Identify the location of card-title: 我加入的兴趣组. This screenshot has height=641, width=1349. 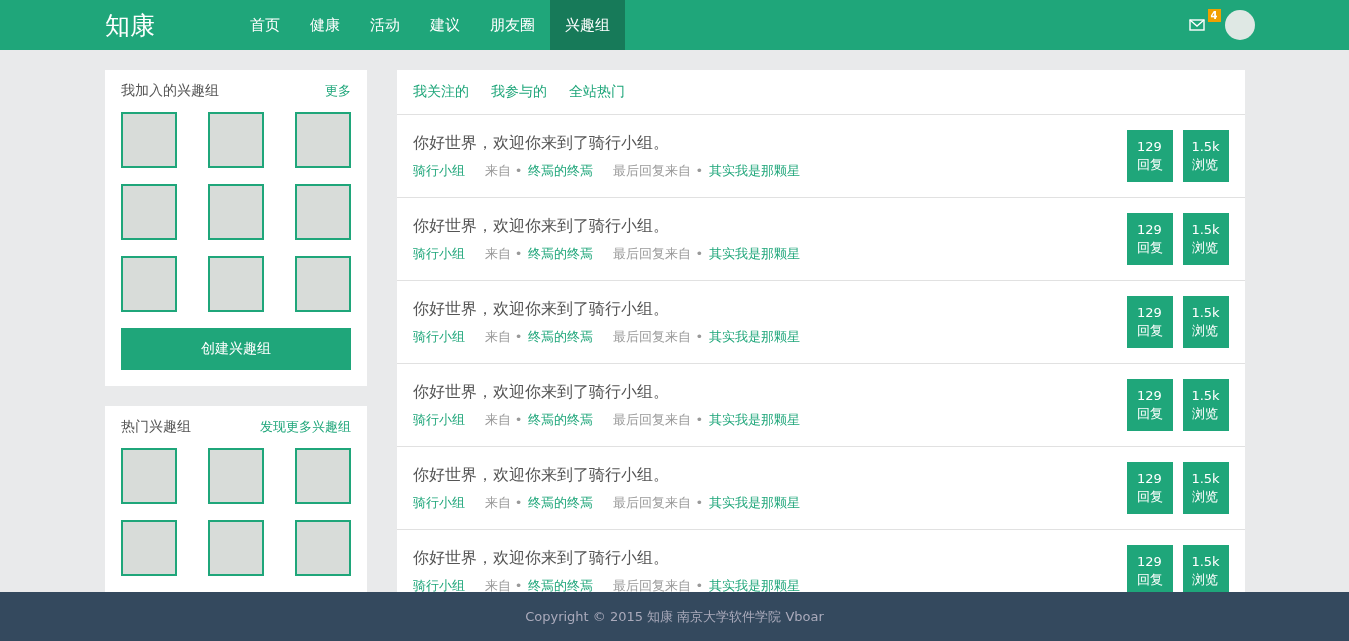
(169, 91).